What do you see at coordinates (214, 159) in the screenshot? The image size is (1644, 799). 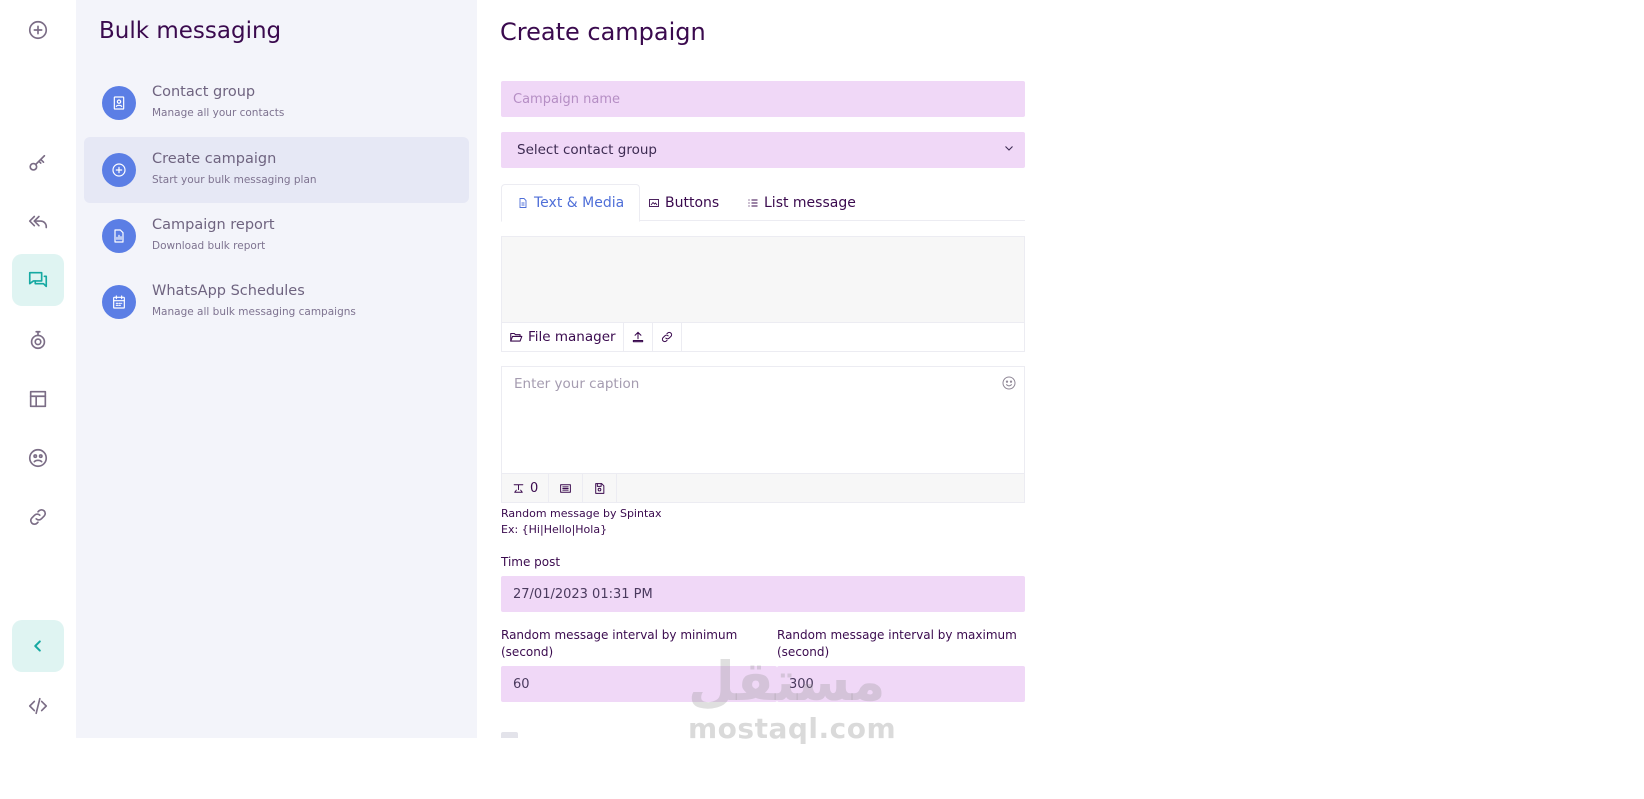 I see `sidebar-item-label: Create campaign` at bounding box center [214, 159].